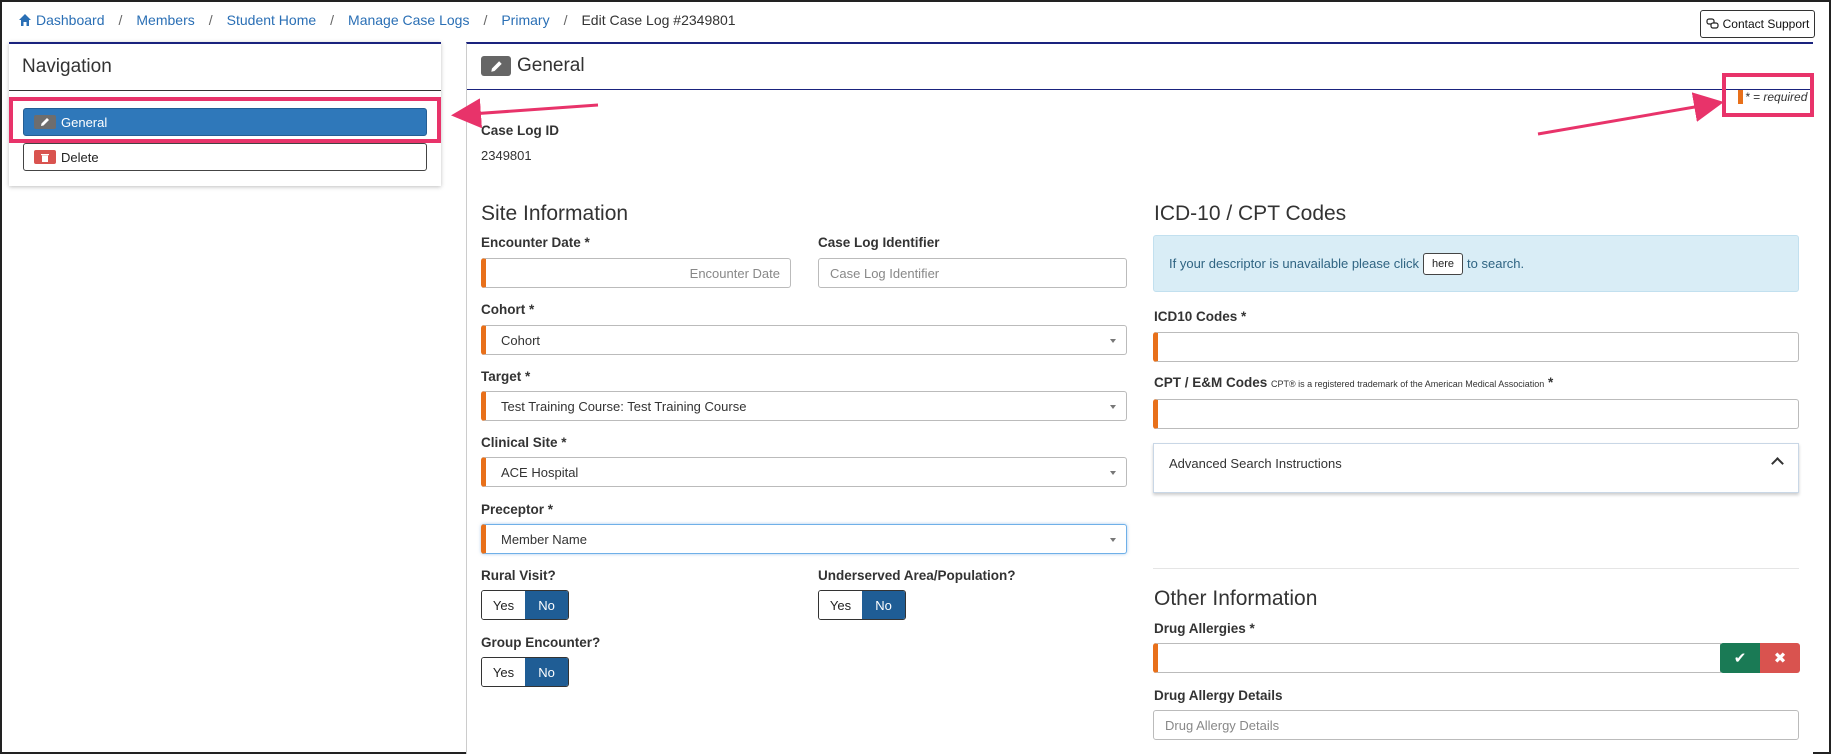  I want to click on annotation-arrows, so click(1087, 114).